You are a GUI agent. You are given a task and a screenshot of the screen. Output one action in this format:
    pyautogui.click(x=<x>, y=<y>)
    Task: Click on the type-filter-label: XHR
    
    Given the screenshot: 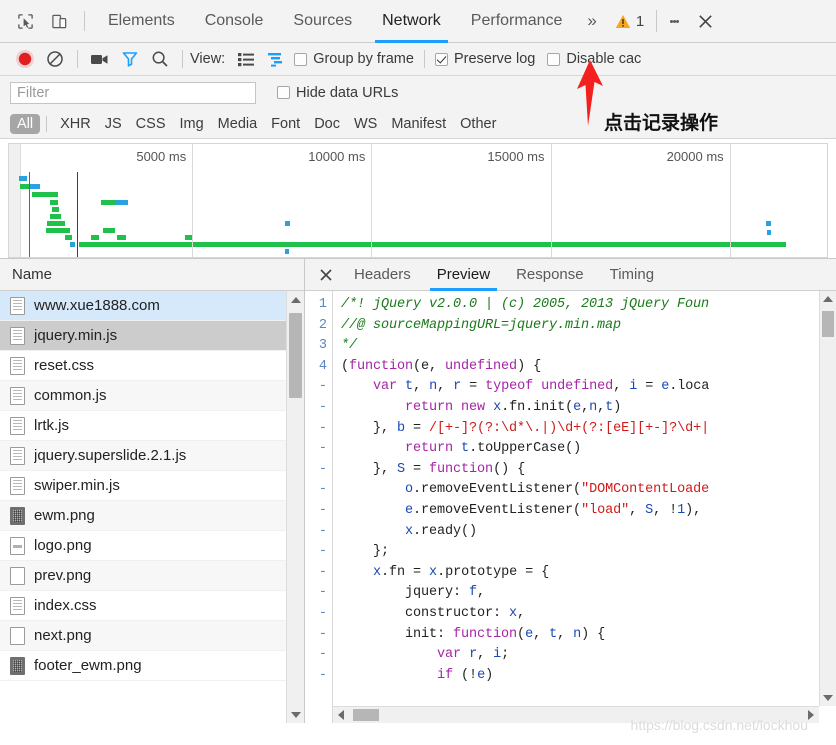 What is the action you would take?
    pyautogui.click(x=75, y=123)
    